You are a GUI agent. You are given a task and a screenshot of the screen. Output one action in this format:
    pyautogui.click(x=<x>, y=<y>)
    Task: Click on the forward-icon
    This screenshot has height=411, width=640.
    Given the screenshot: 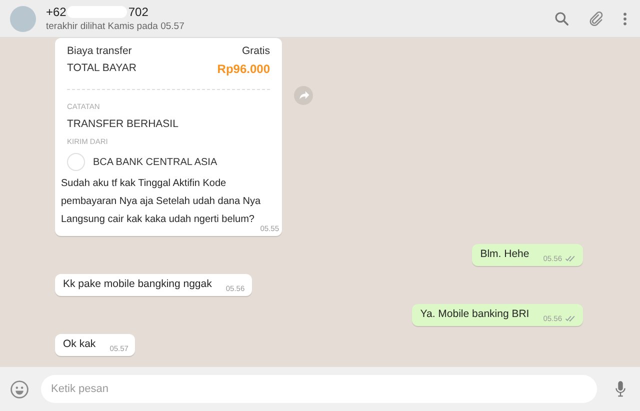 What is the action you would take?
    pyautogui.click(x=303, y=95)
    